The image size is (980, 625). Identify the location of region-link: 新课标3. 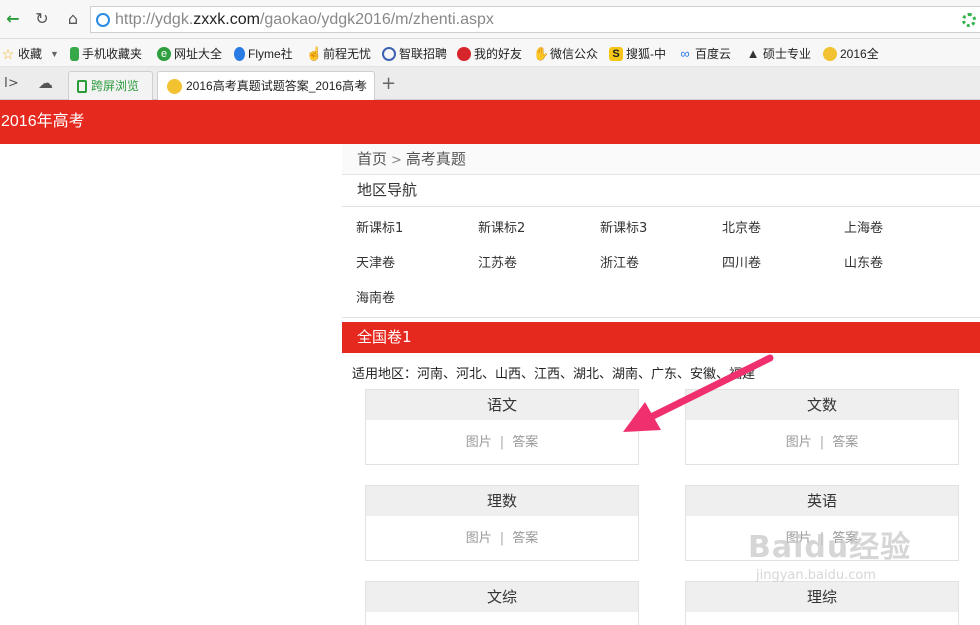
(623, 226).